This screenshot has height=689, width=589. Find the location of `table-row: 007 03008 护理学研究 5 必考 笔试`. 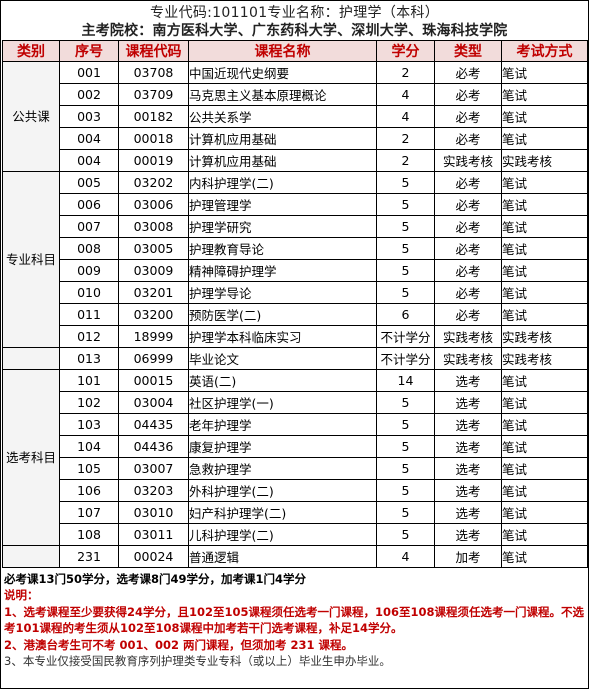

table-row: 007 03008 护理学研究 5 必考 笔试 is located at coordinates (295, 226).